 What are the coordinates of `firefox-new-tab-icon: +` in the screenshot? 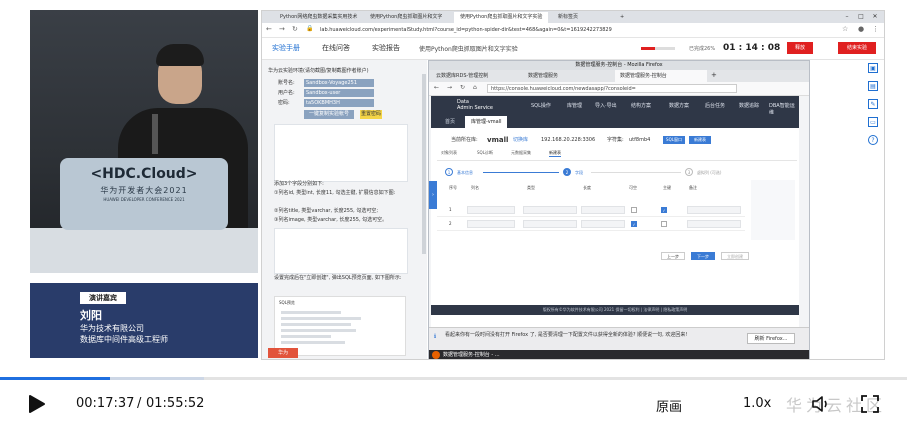 It's located at (714, 75).